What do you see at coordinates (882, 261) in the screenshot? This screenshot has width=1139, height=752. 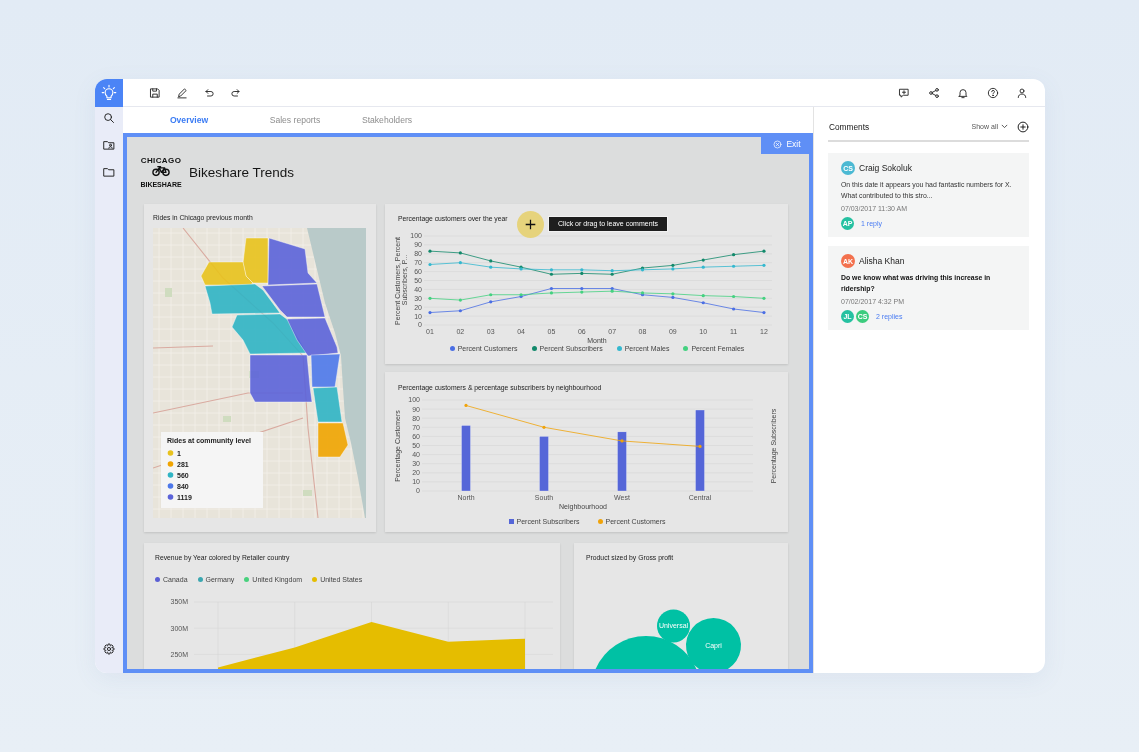 I see `comment-author: Alisha Khan` at bounding box center [882, 261].